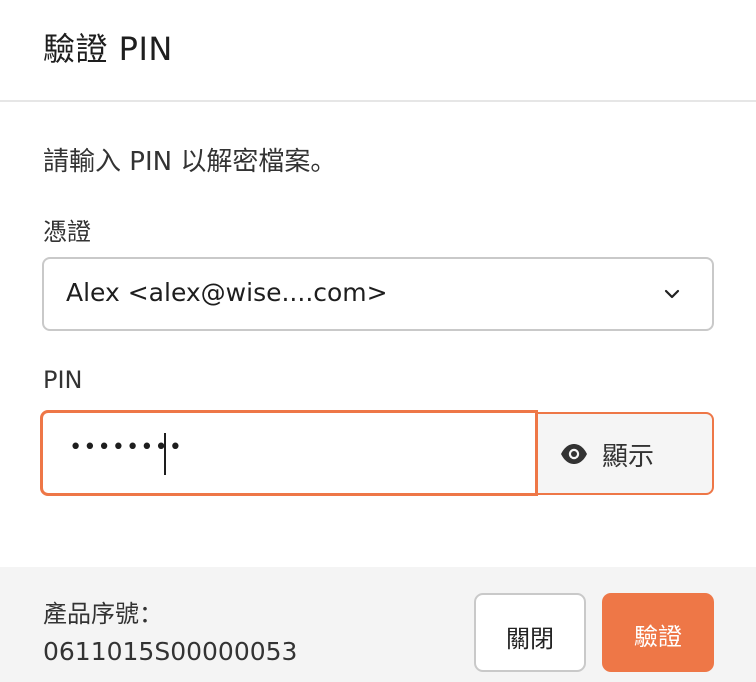 The image size is (756, 682). Describe the element at coordinates (170, 651) in the screenshot. I see `serial-number-value: 0611015S00000053` at that location.